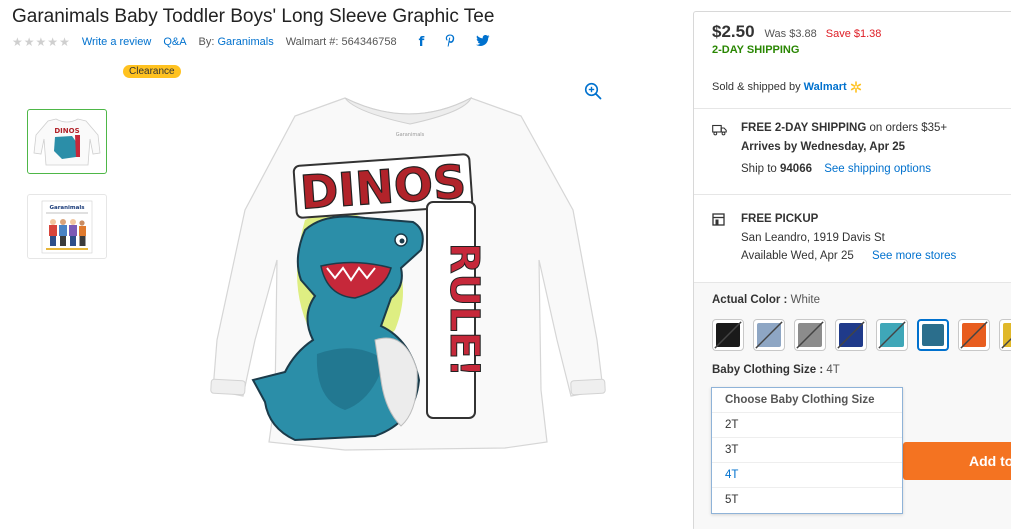 This screenshot has height=529, width=1011. What do you see at coordinates (804, 128) in the screenshot?
I see `free-shipping-label: FREE 2-DAY SHIPPING` at bounding box center [804, 128].